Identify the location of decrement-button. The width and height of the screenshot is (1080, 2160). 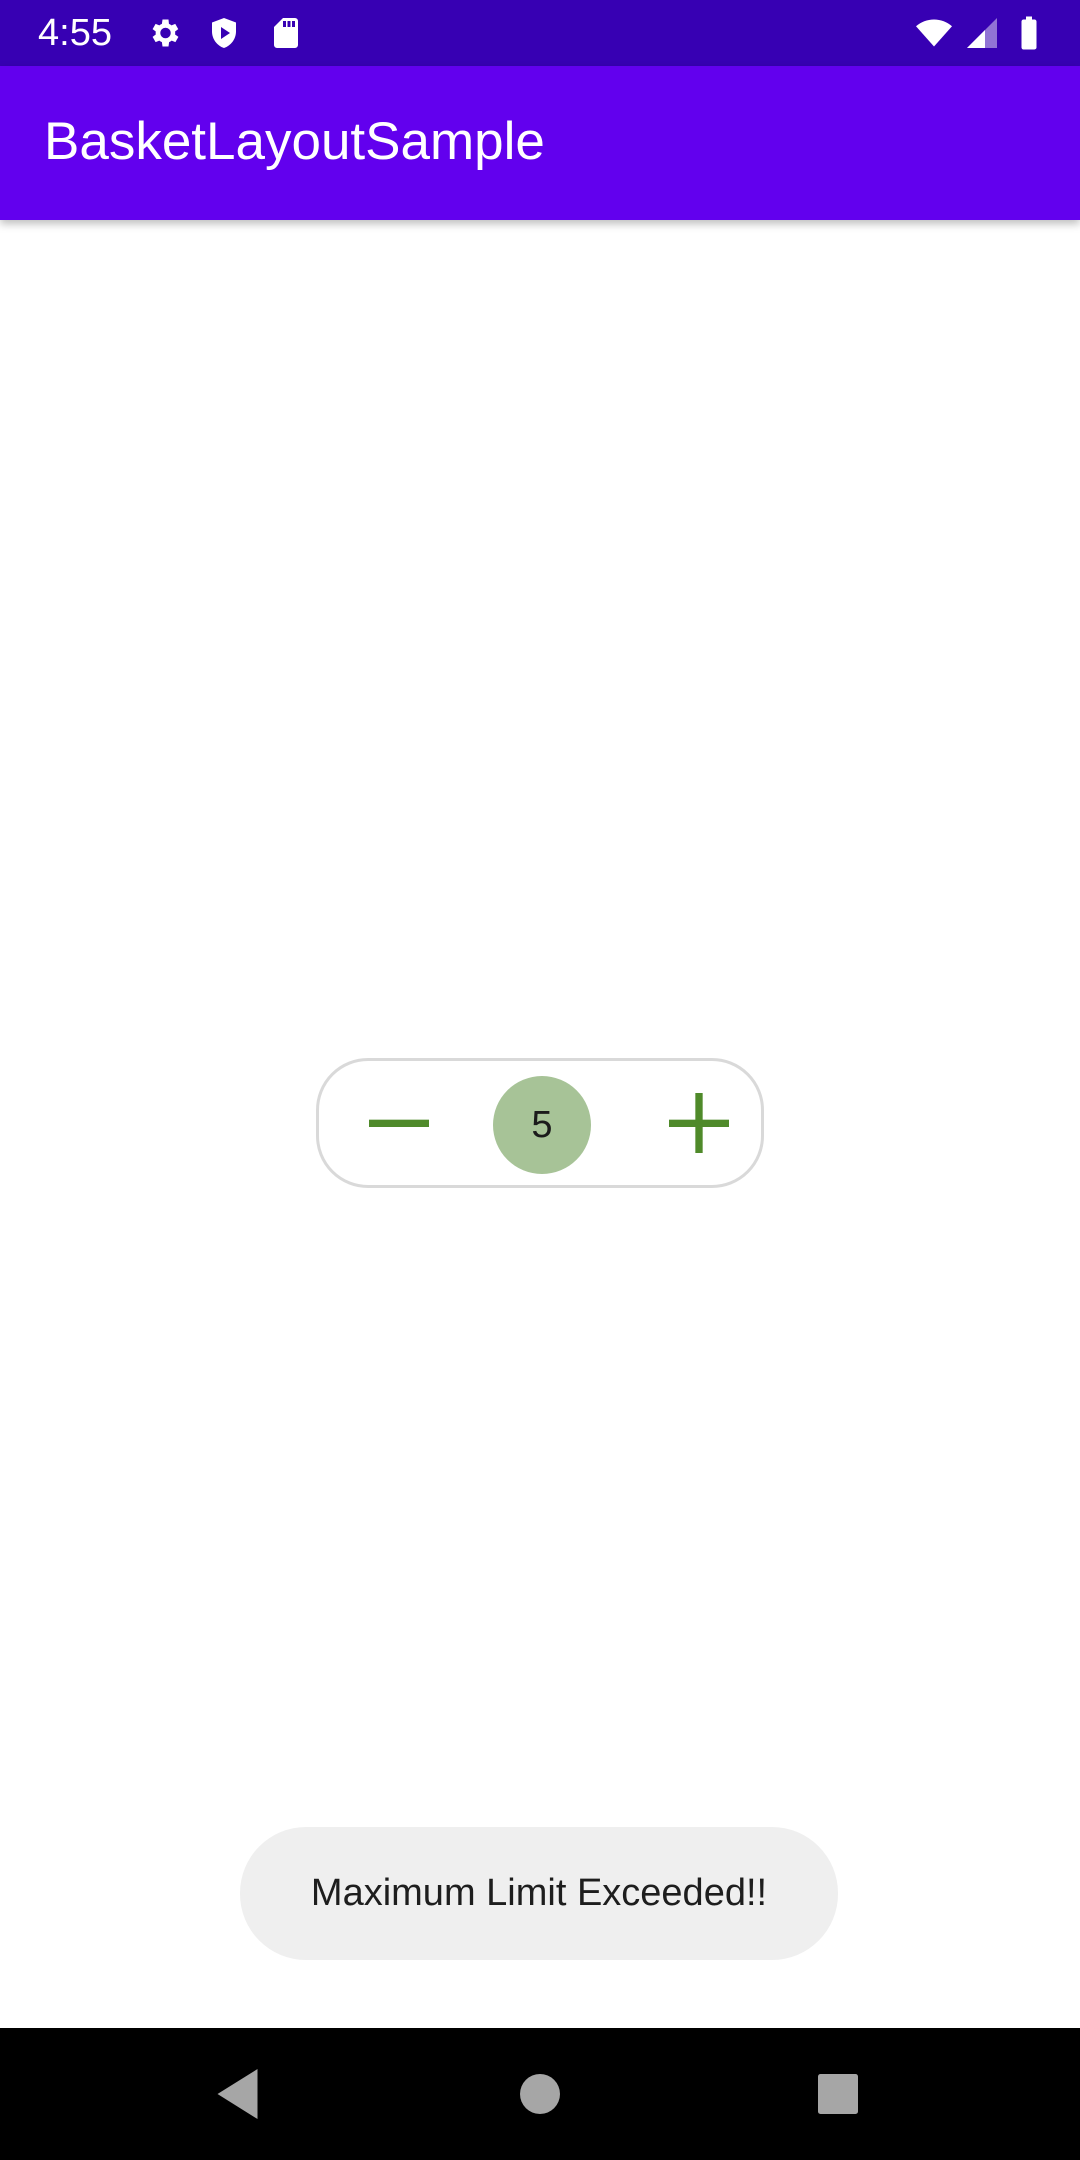
(399, 1123).